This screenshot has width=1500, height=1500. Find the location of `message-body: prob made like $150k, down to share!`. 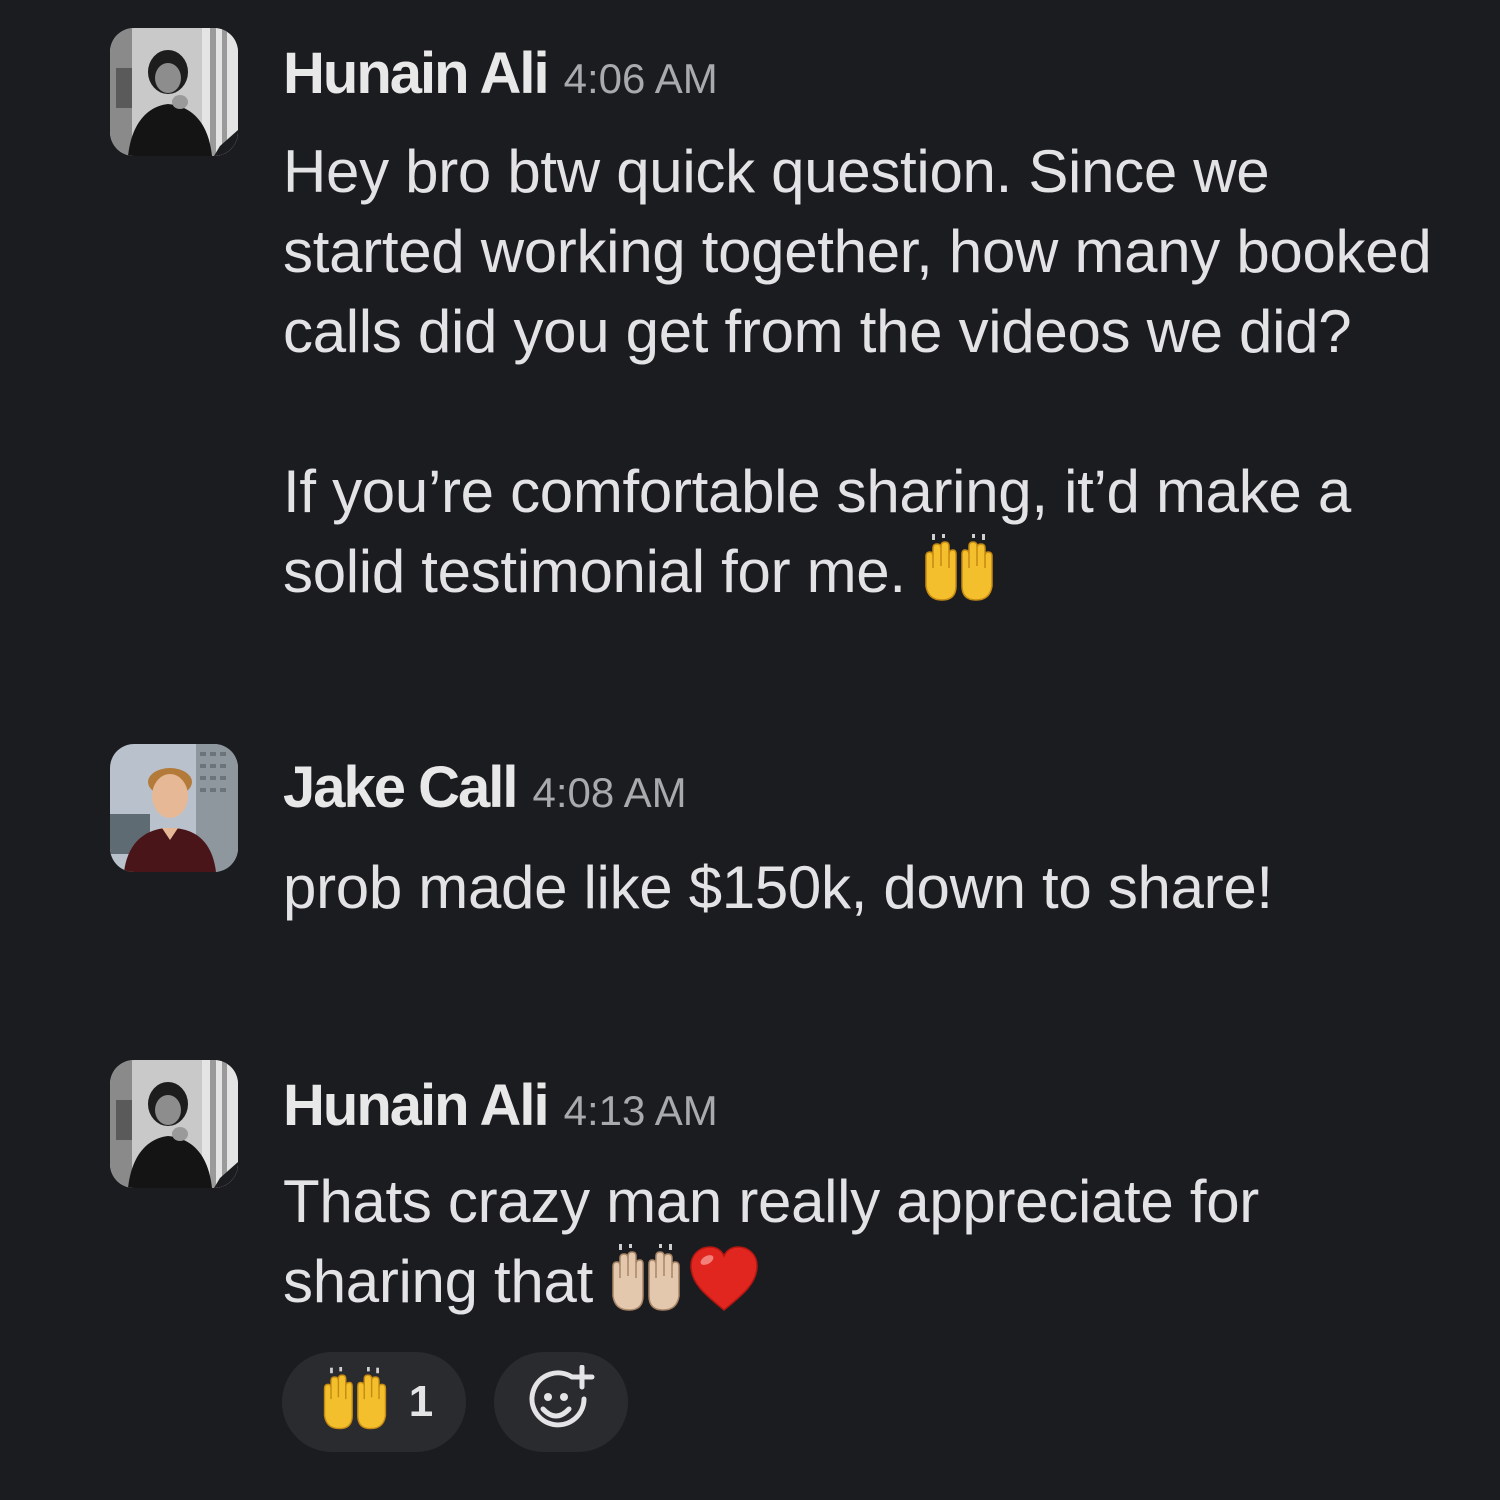

message-body: prob made like $150k, down to share! is located at coordinates (778, 887).